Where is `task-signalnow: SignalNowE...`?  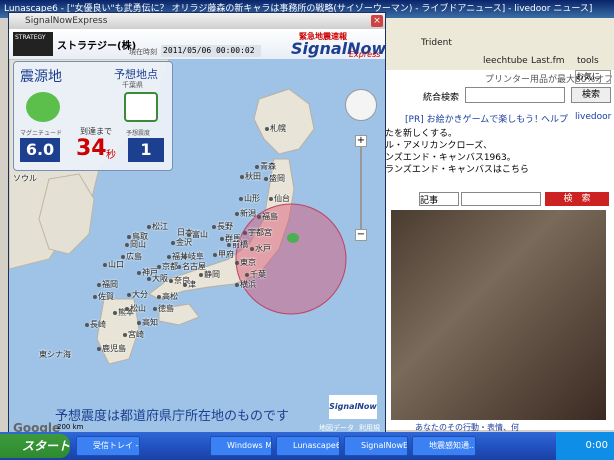
task-signalnow: SignalNowE... is located at coordinates (376, 446).